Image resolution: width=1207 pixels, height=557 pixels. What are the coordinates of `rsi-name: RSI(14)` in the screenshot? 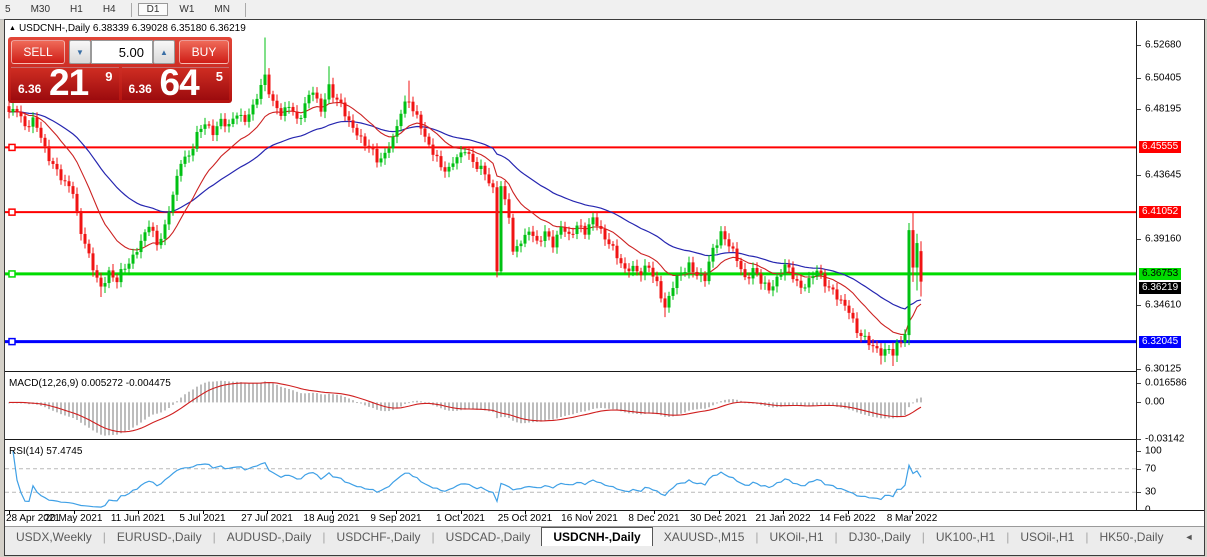 It's located at (26, 451).